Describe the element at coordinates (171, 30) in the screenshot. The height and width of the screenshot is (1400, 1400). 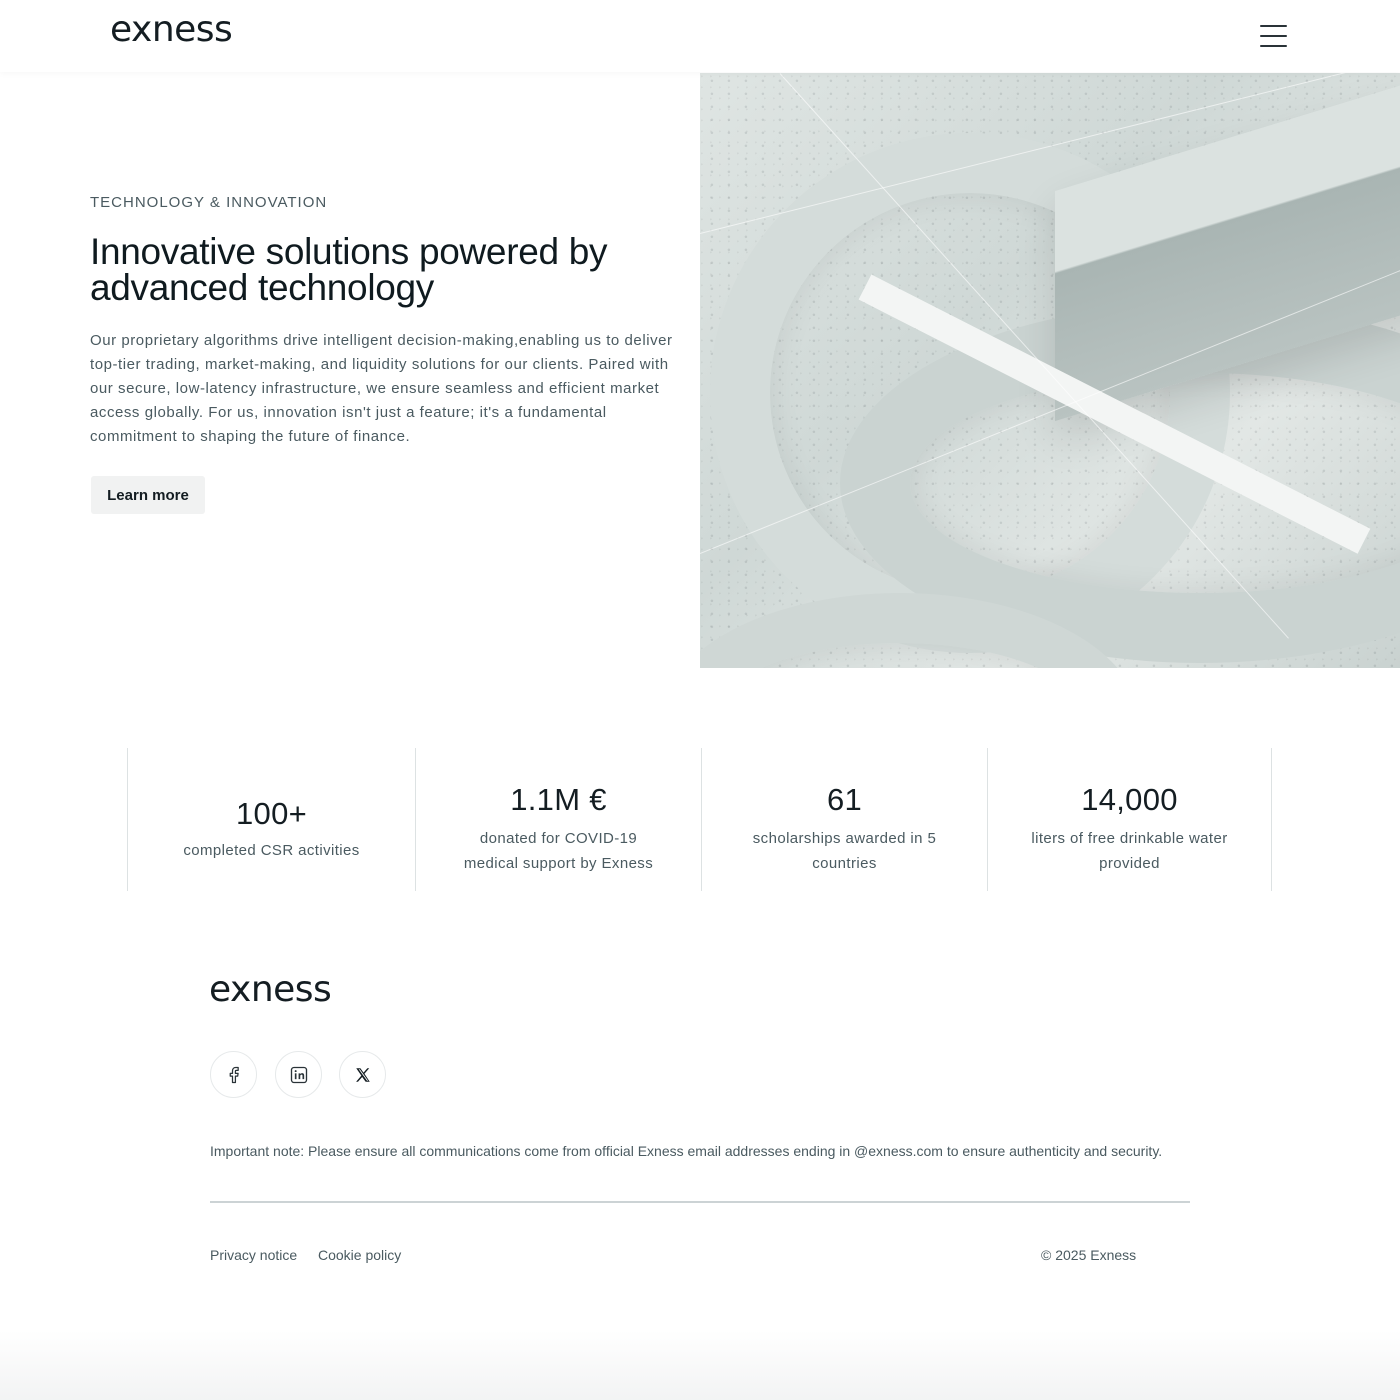
I see `exness-logo: exness` at that location.